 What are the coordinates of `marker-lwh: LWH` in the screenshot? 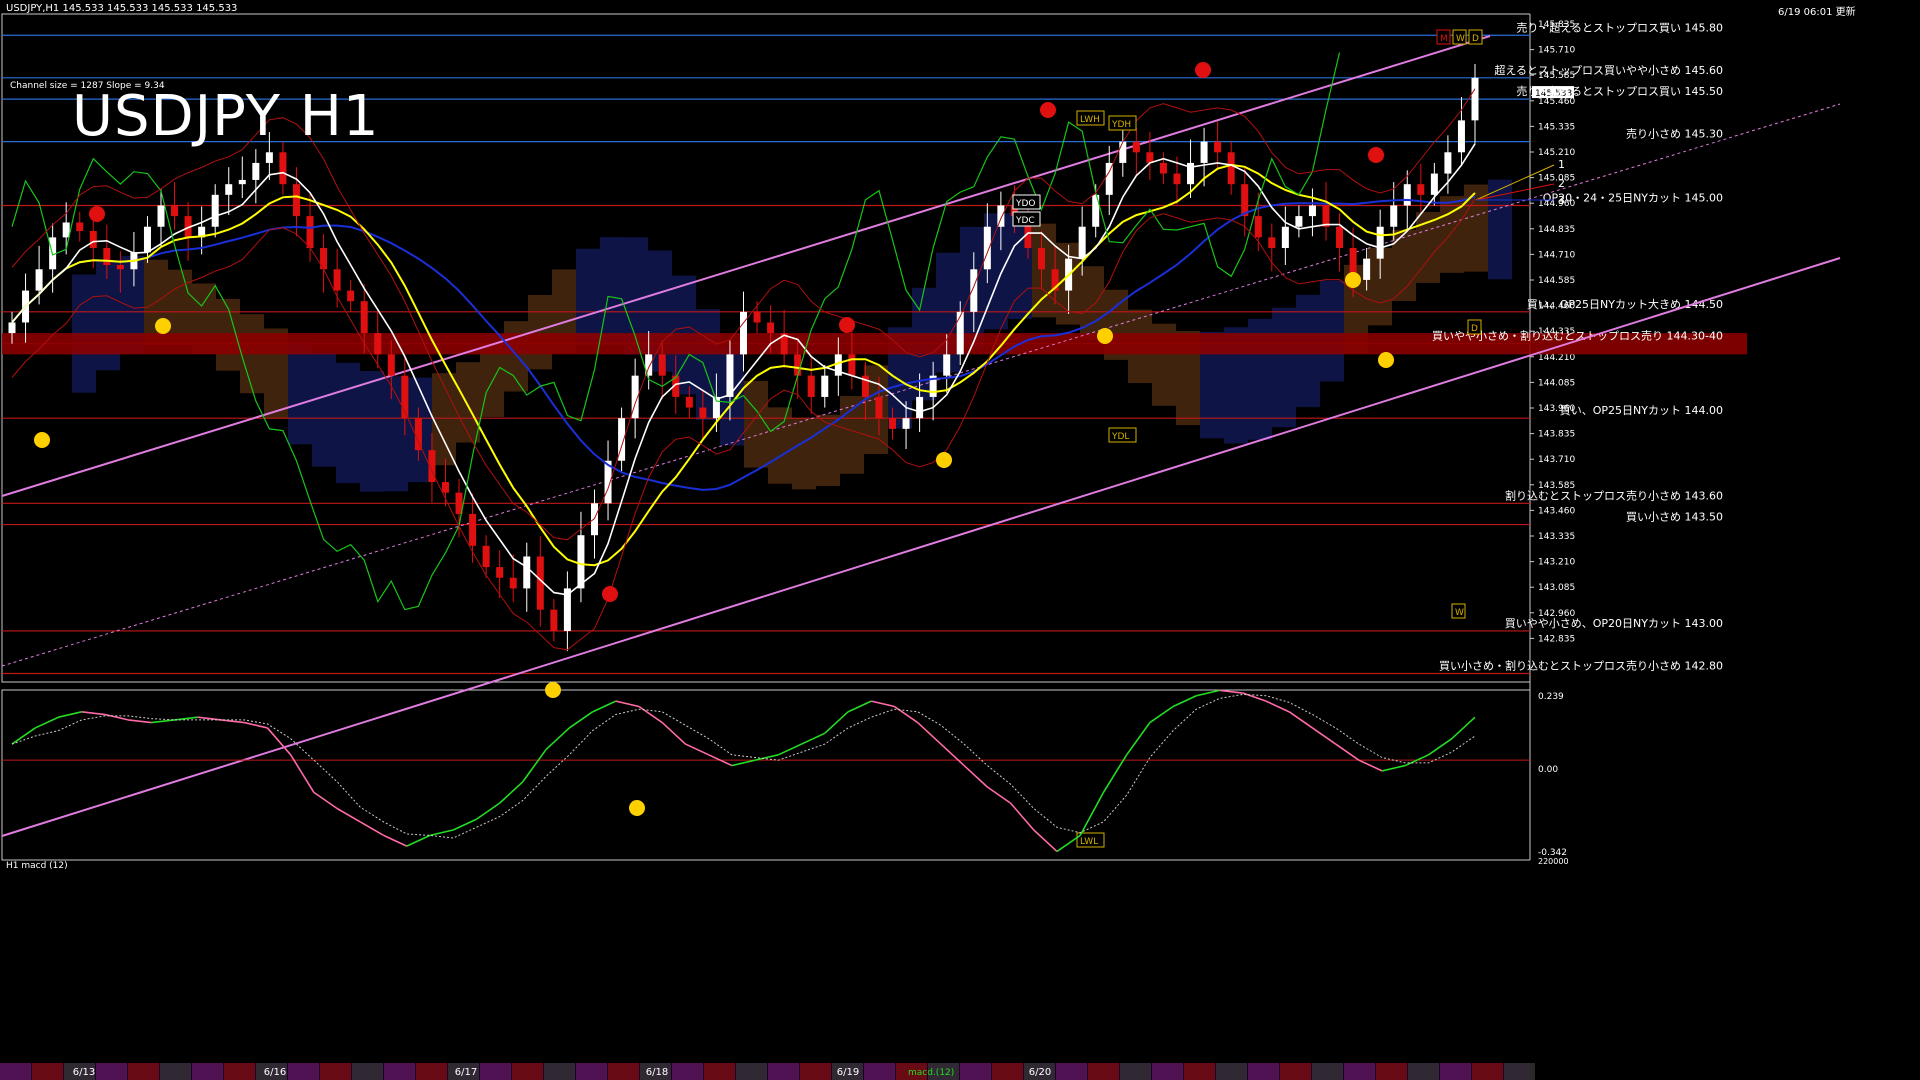 It's located at (1090, 120).